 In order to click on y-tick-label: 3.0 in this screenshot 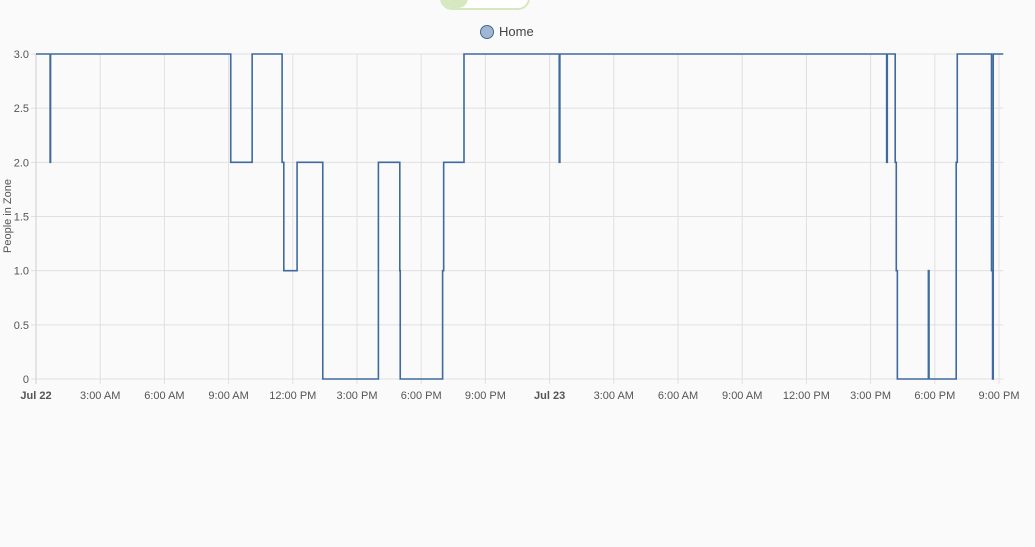, I will do `click(21, 55)`.